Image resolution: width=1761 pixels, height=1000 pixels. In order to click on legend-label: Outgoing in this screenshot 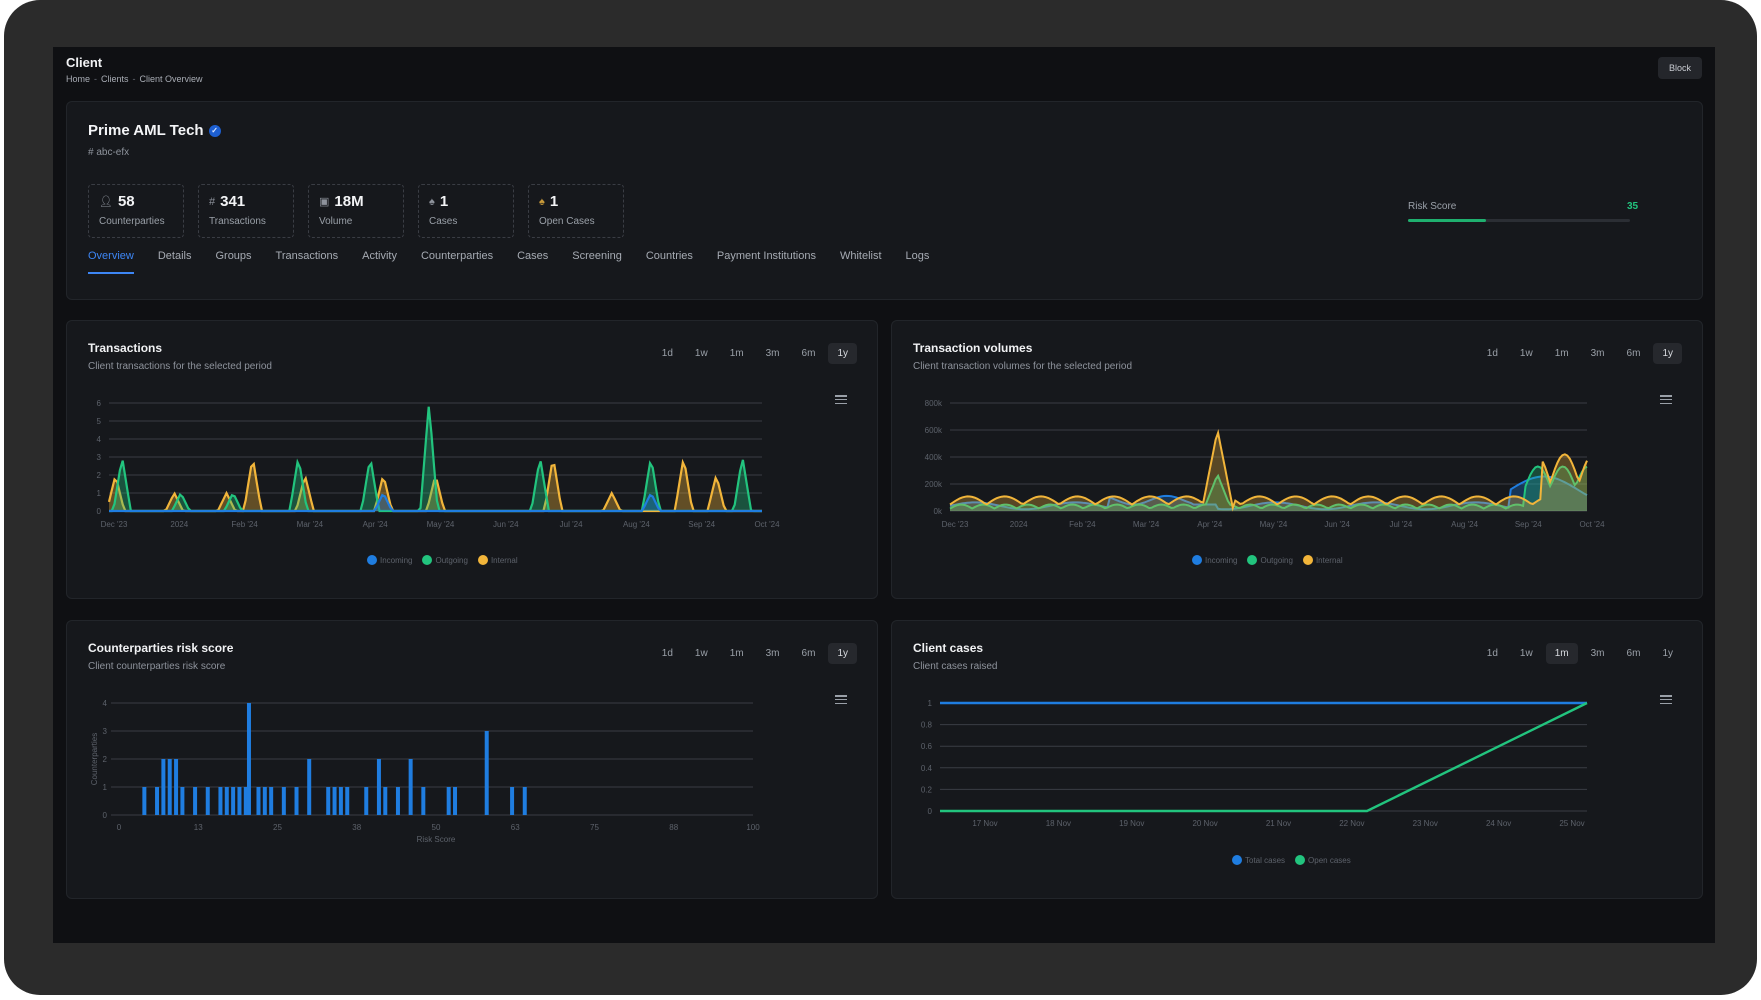, I will do `click(451, 560)`.